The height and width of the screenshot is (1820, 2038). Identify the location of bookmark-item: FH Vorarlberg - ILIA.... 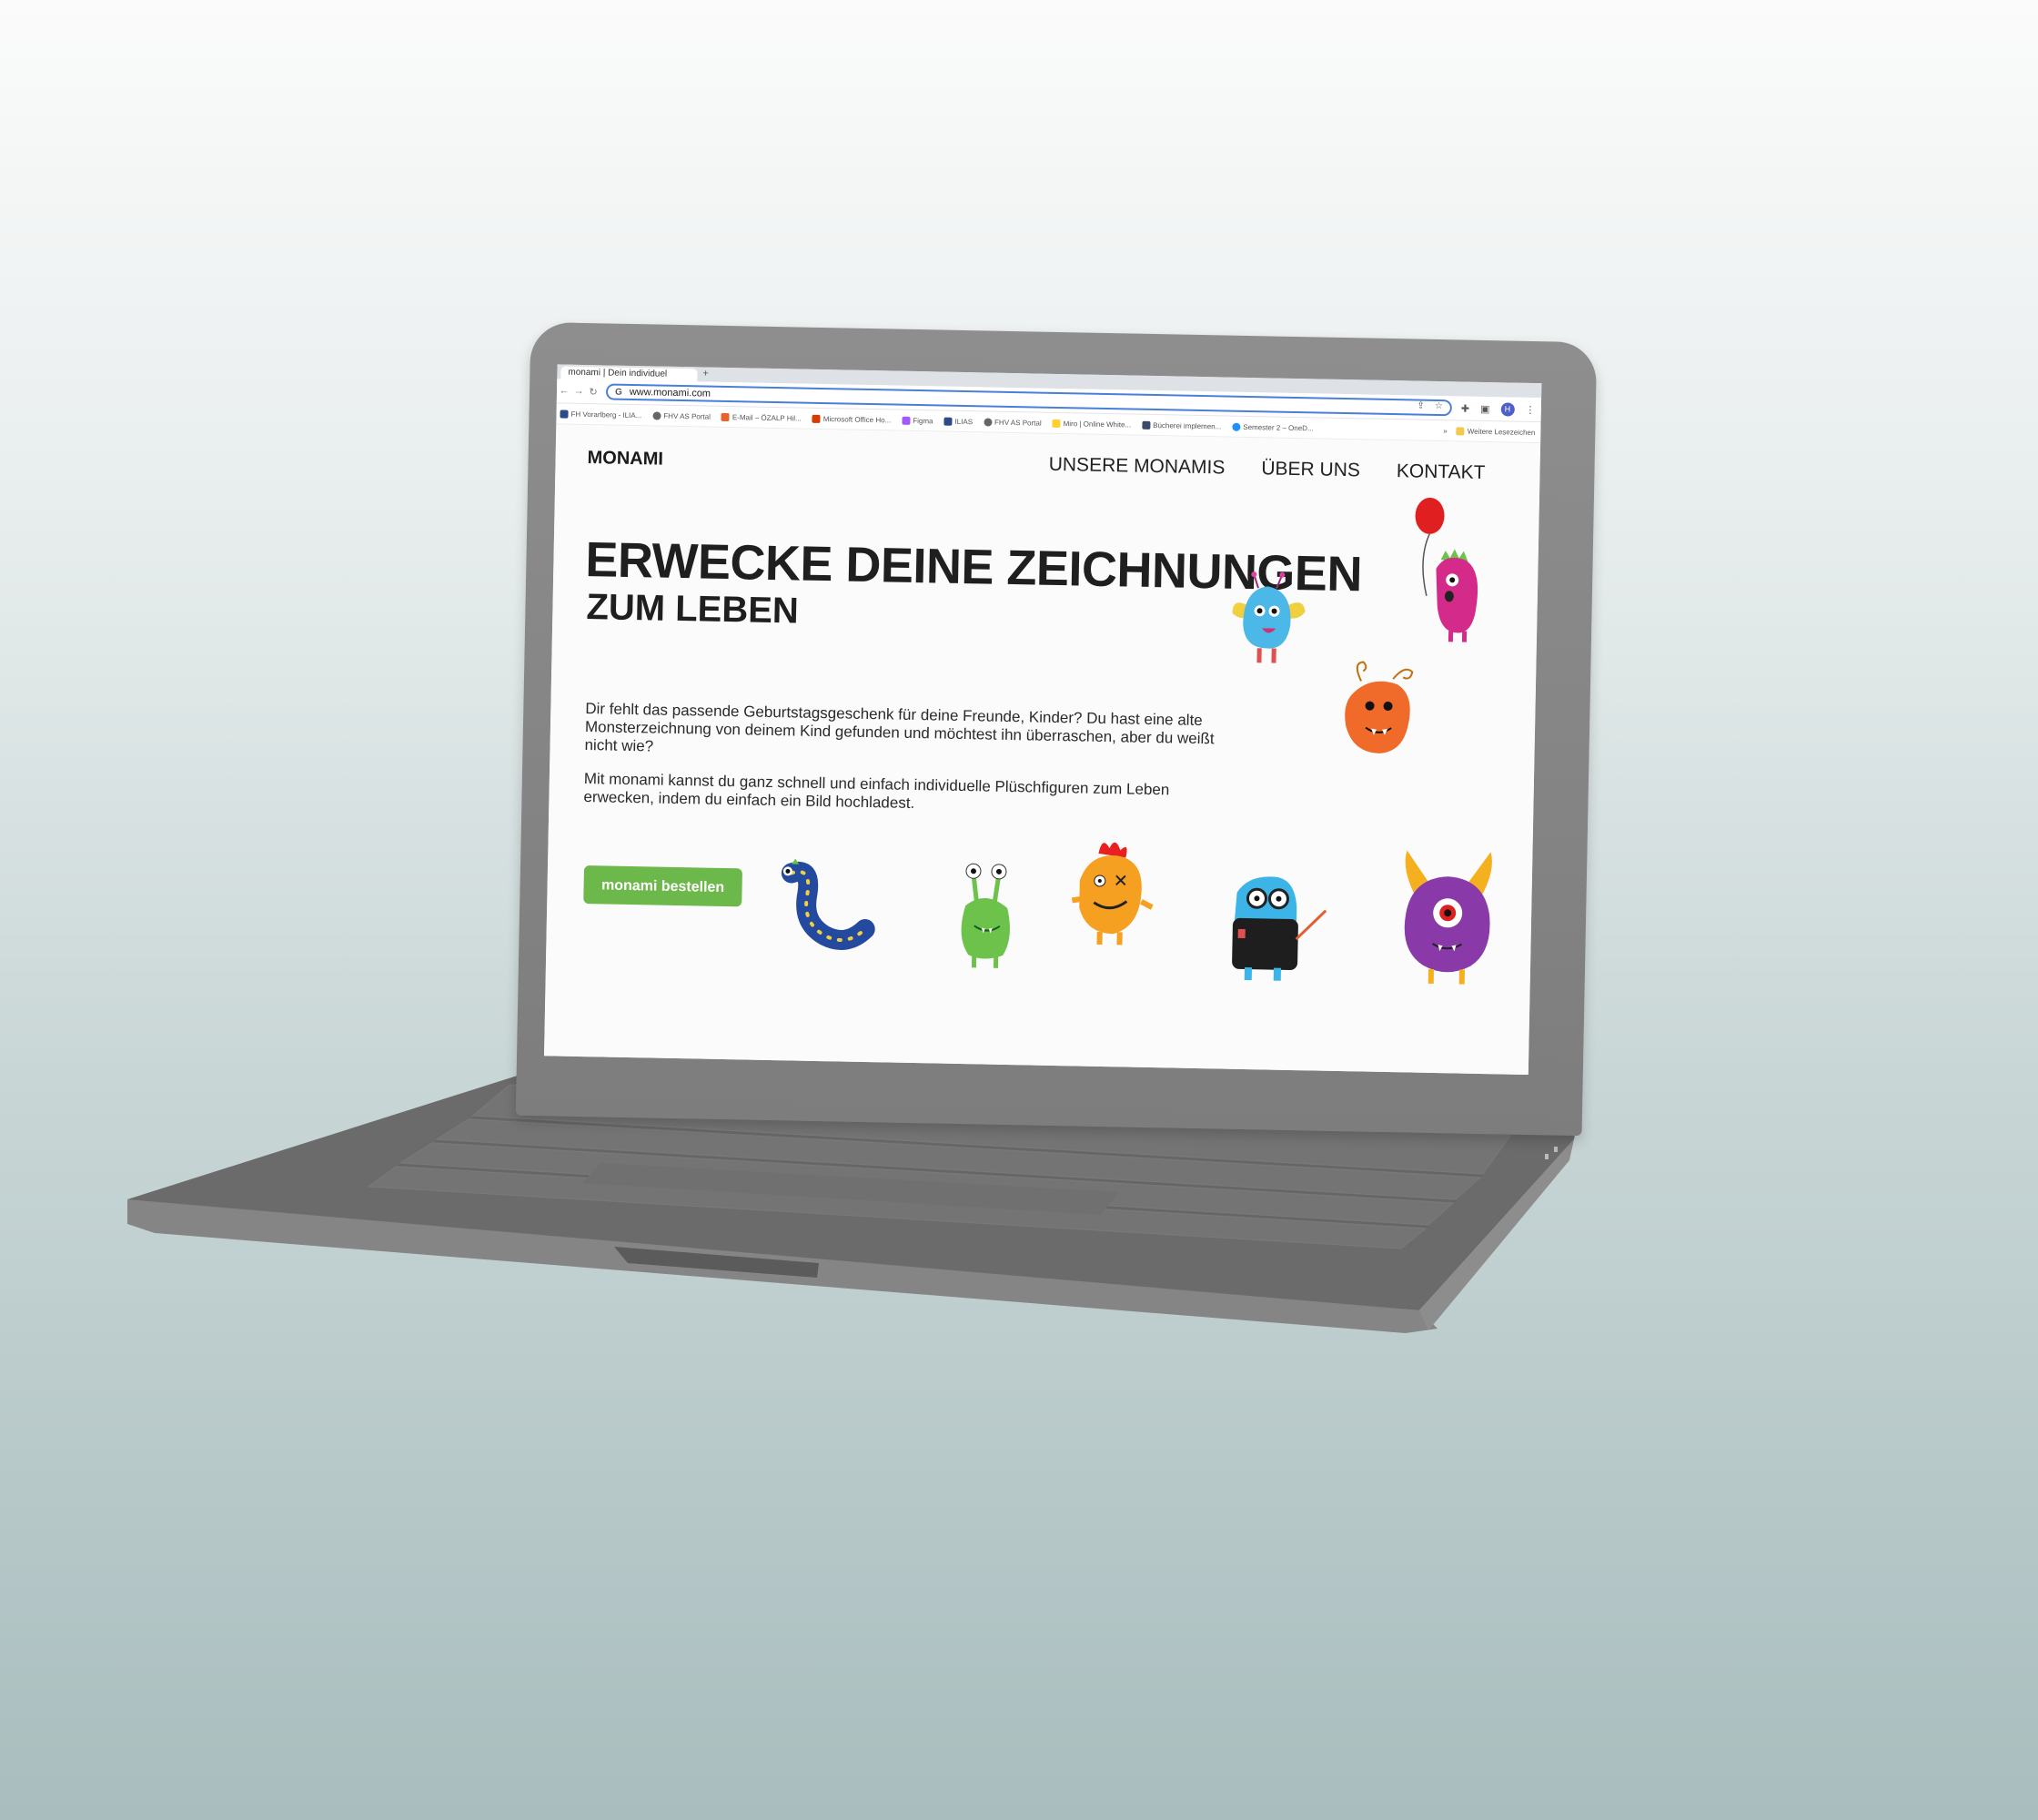
(600, 415).